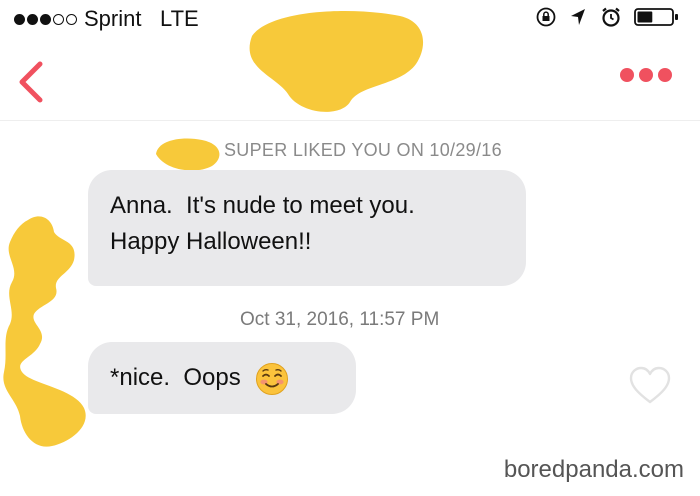 This screenshot has width=700, height=496. I want to click on carrier-name: Sprint, so click(113, 18).